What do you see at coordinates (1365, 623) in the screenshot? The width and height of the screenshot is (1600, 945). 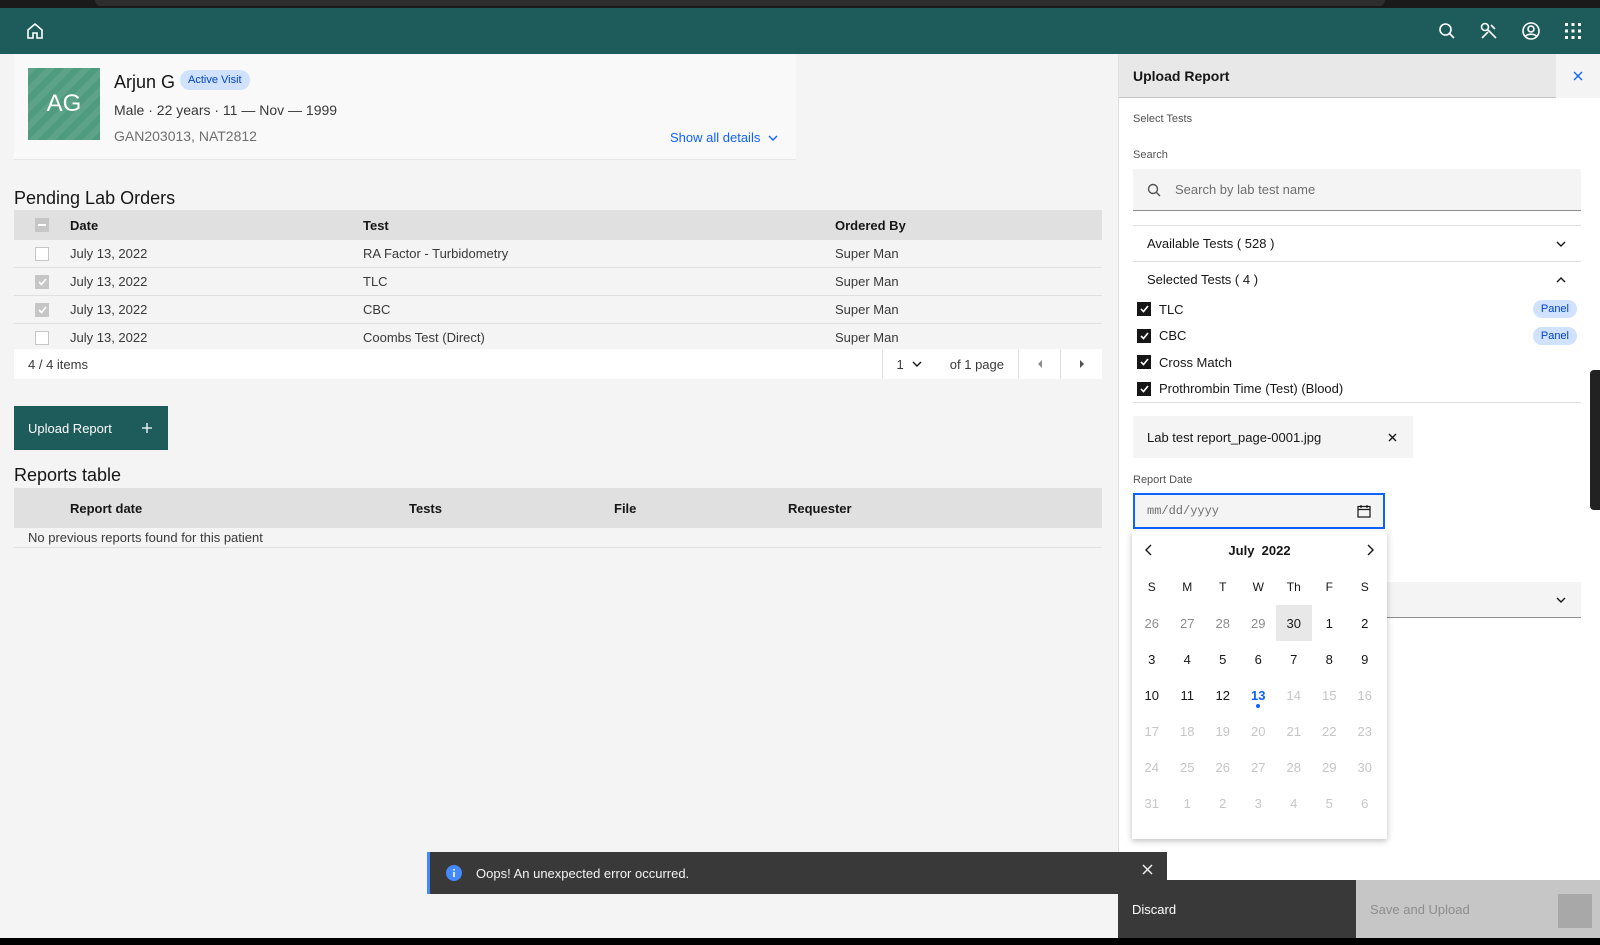 I see `calendar-day: 2` at bounding box center [1365, 623].